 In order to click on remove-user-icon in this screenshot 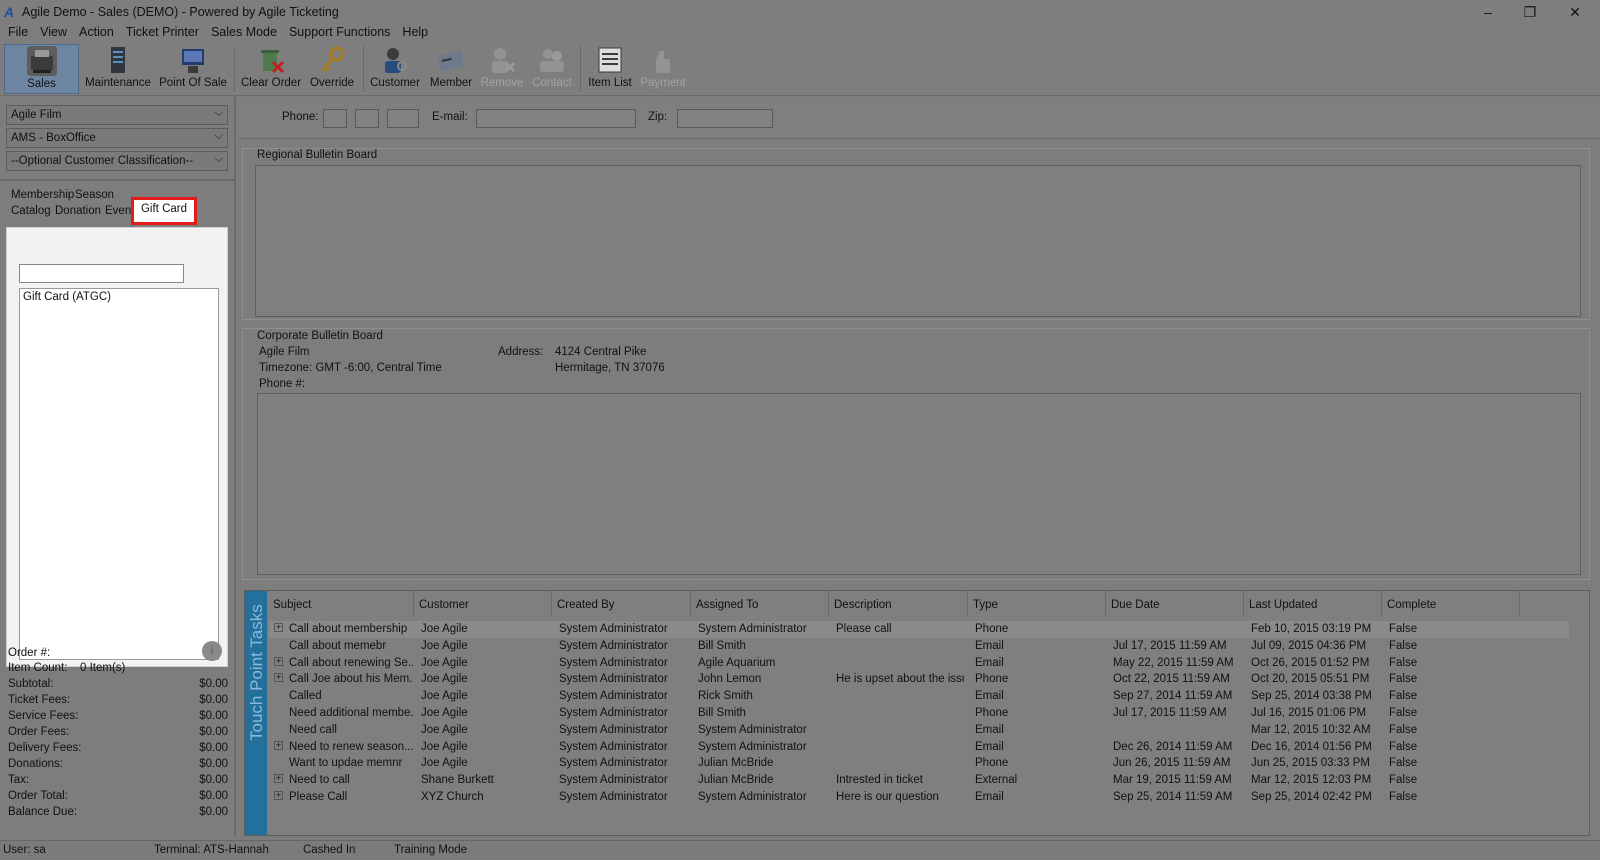, I will do `click(502, 60)`.